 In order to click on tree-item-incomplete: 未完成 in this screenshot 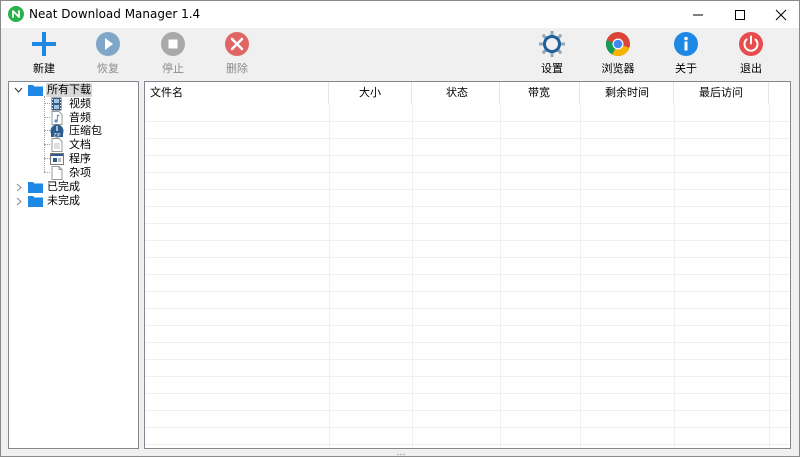, I will do `click(62, 201)`.